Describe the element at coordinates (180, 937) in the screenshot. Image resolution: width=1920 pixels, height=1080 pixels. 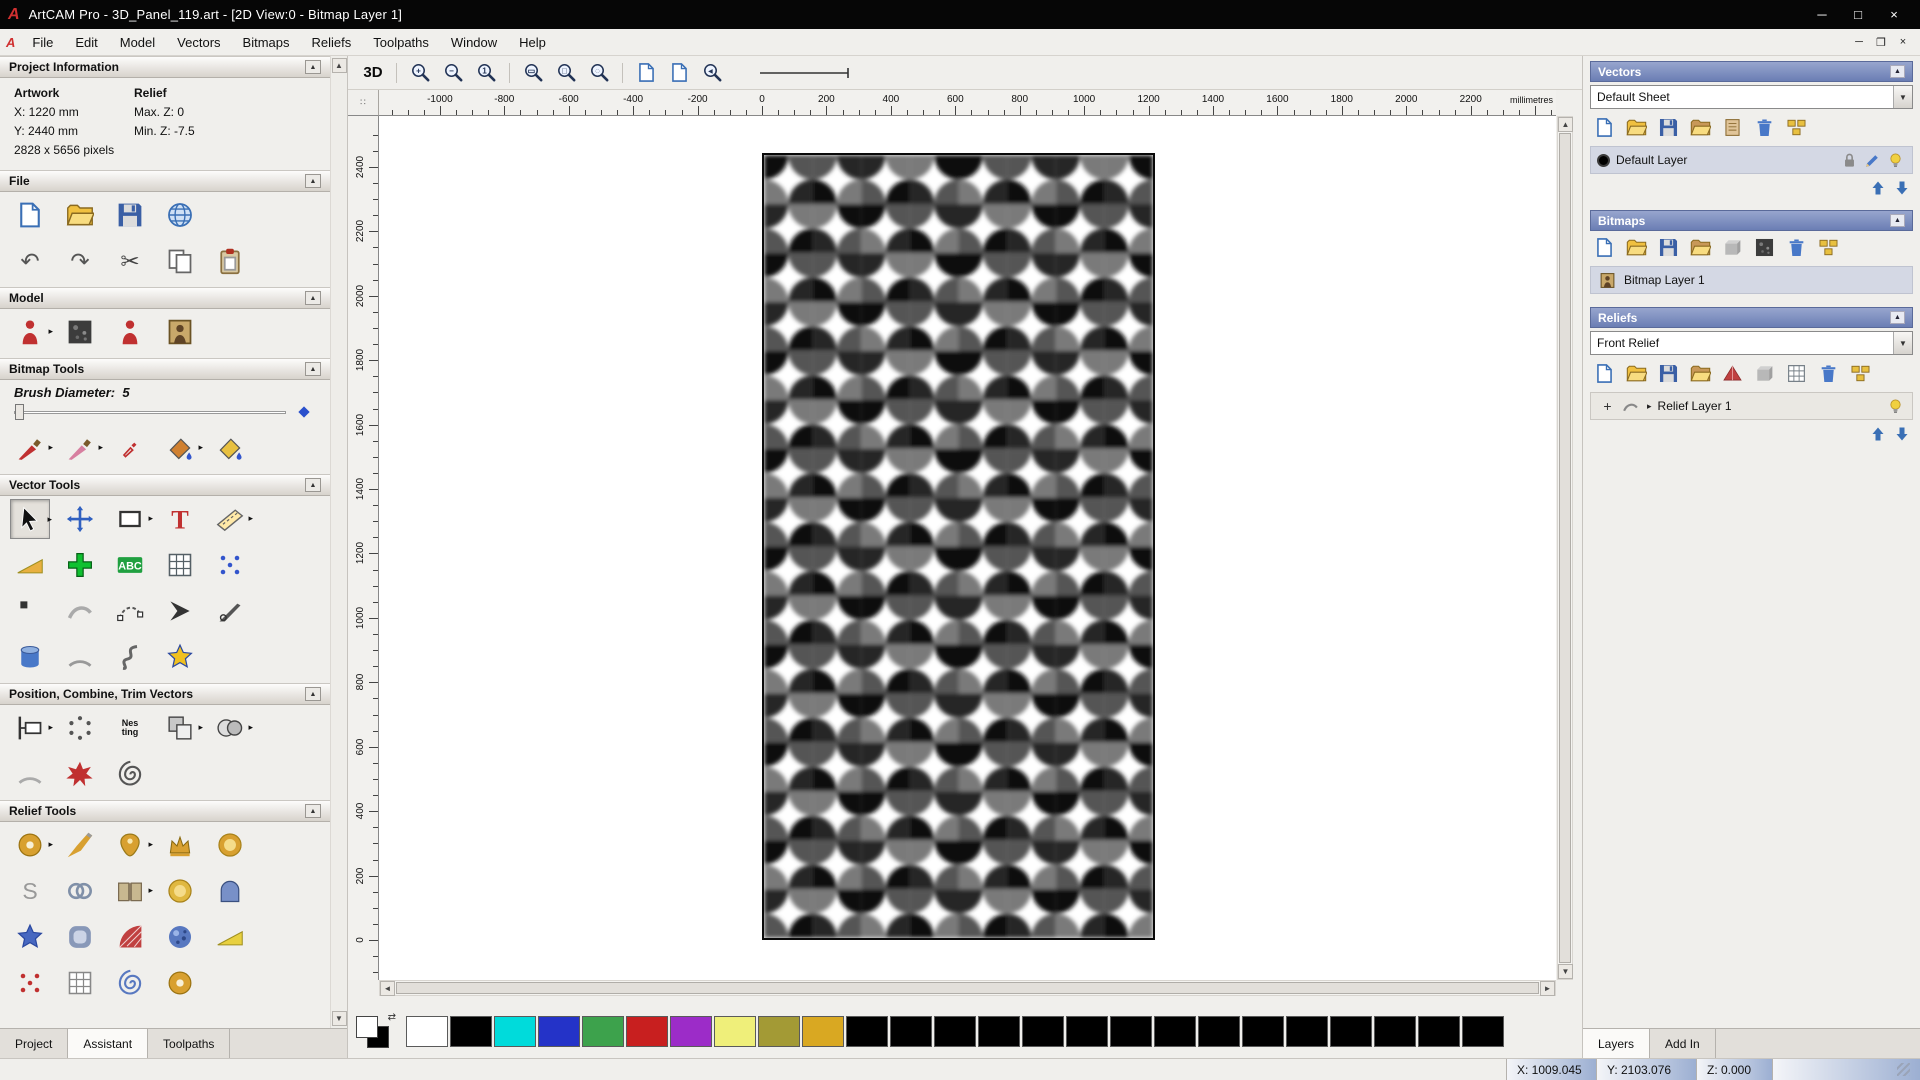
I see `texture-sphere-tool` at that location.